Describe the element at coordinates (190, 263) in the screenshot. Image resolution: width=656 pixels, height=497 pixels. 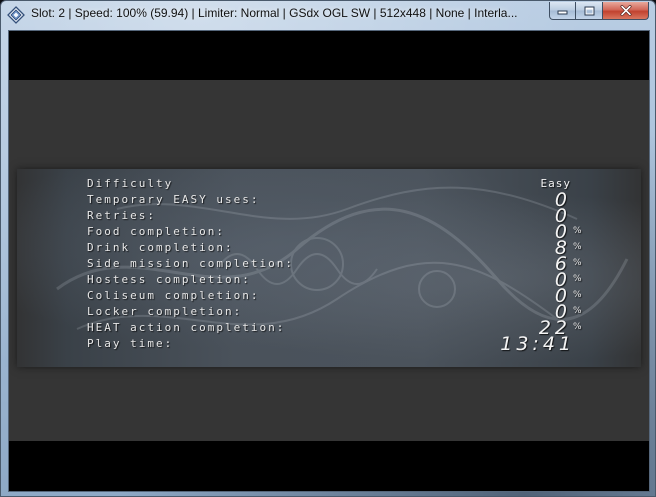
I see `stat-label: Side mission completion:` at that location.